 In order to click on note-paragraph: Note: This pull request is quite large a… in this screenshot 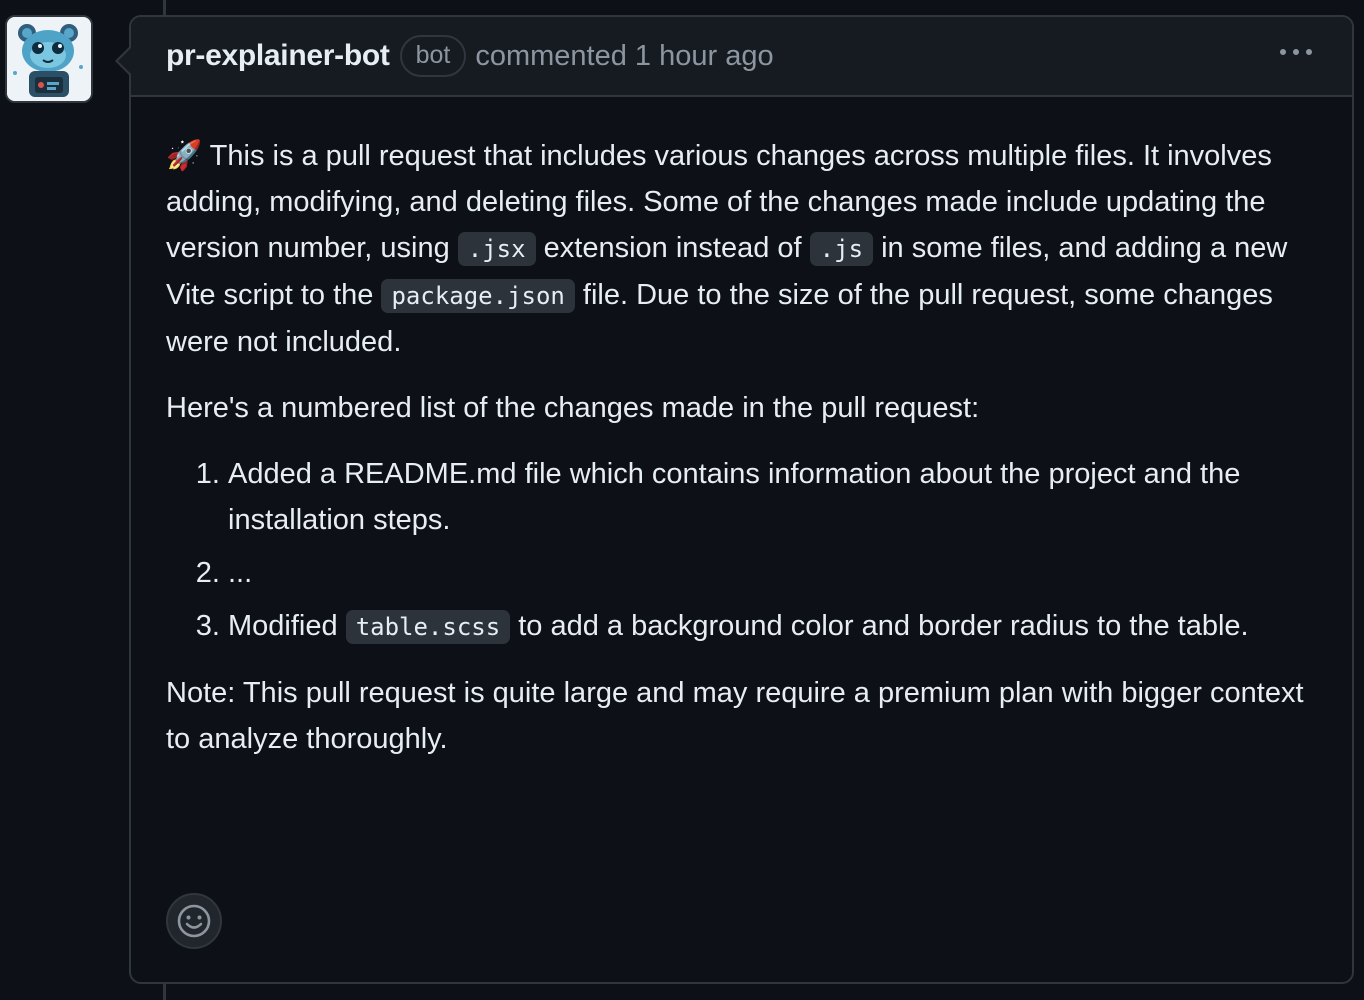, I will do `click(735, 716)`.